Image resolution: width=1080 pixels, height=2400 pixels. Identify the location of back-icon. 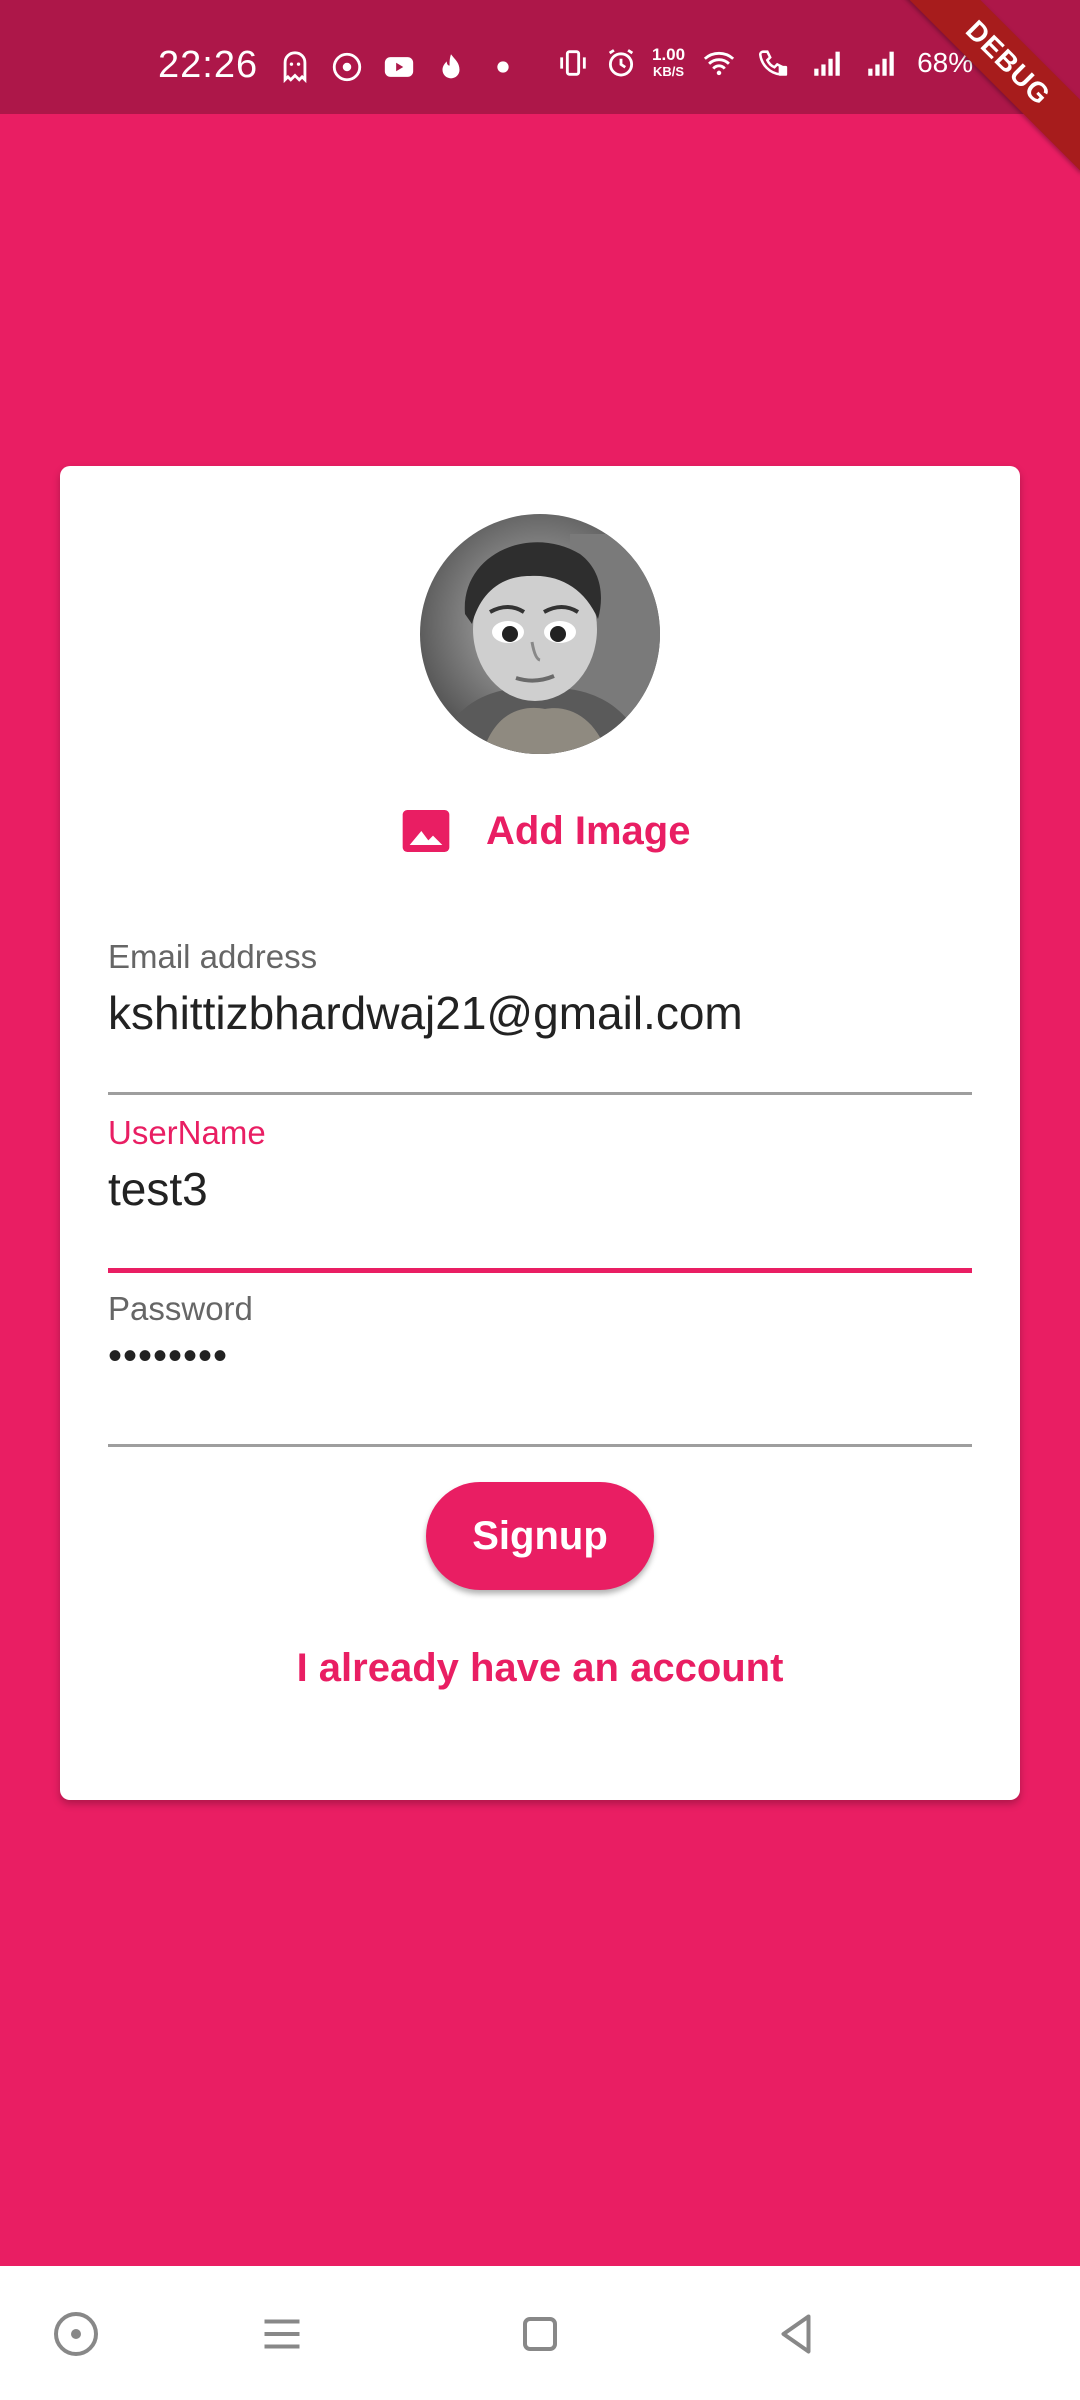
(796, 2334).